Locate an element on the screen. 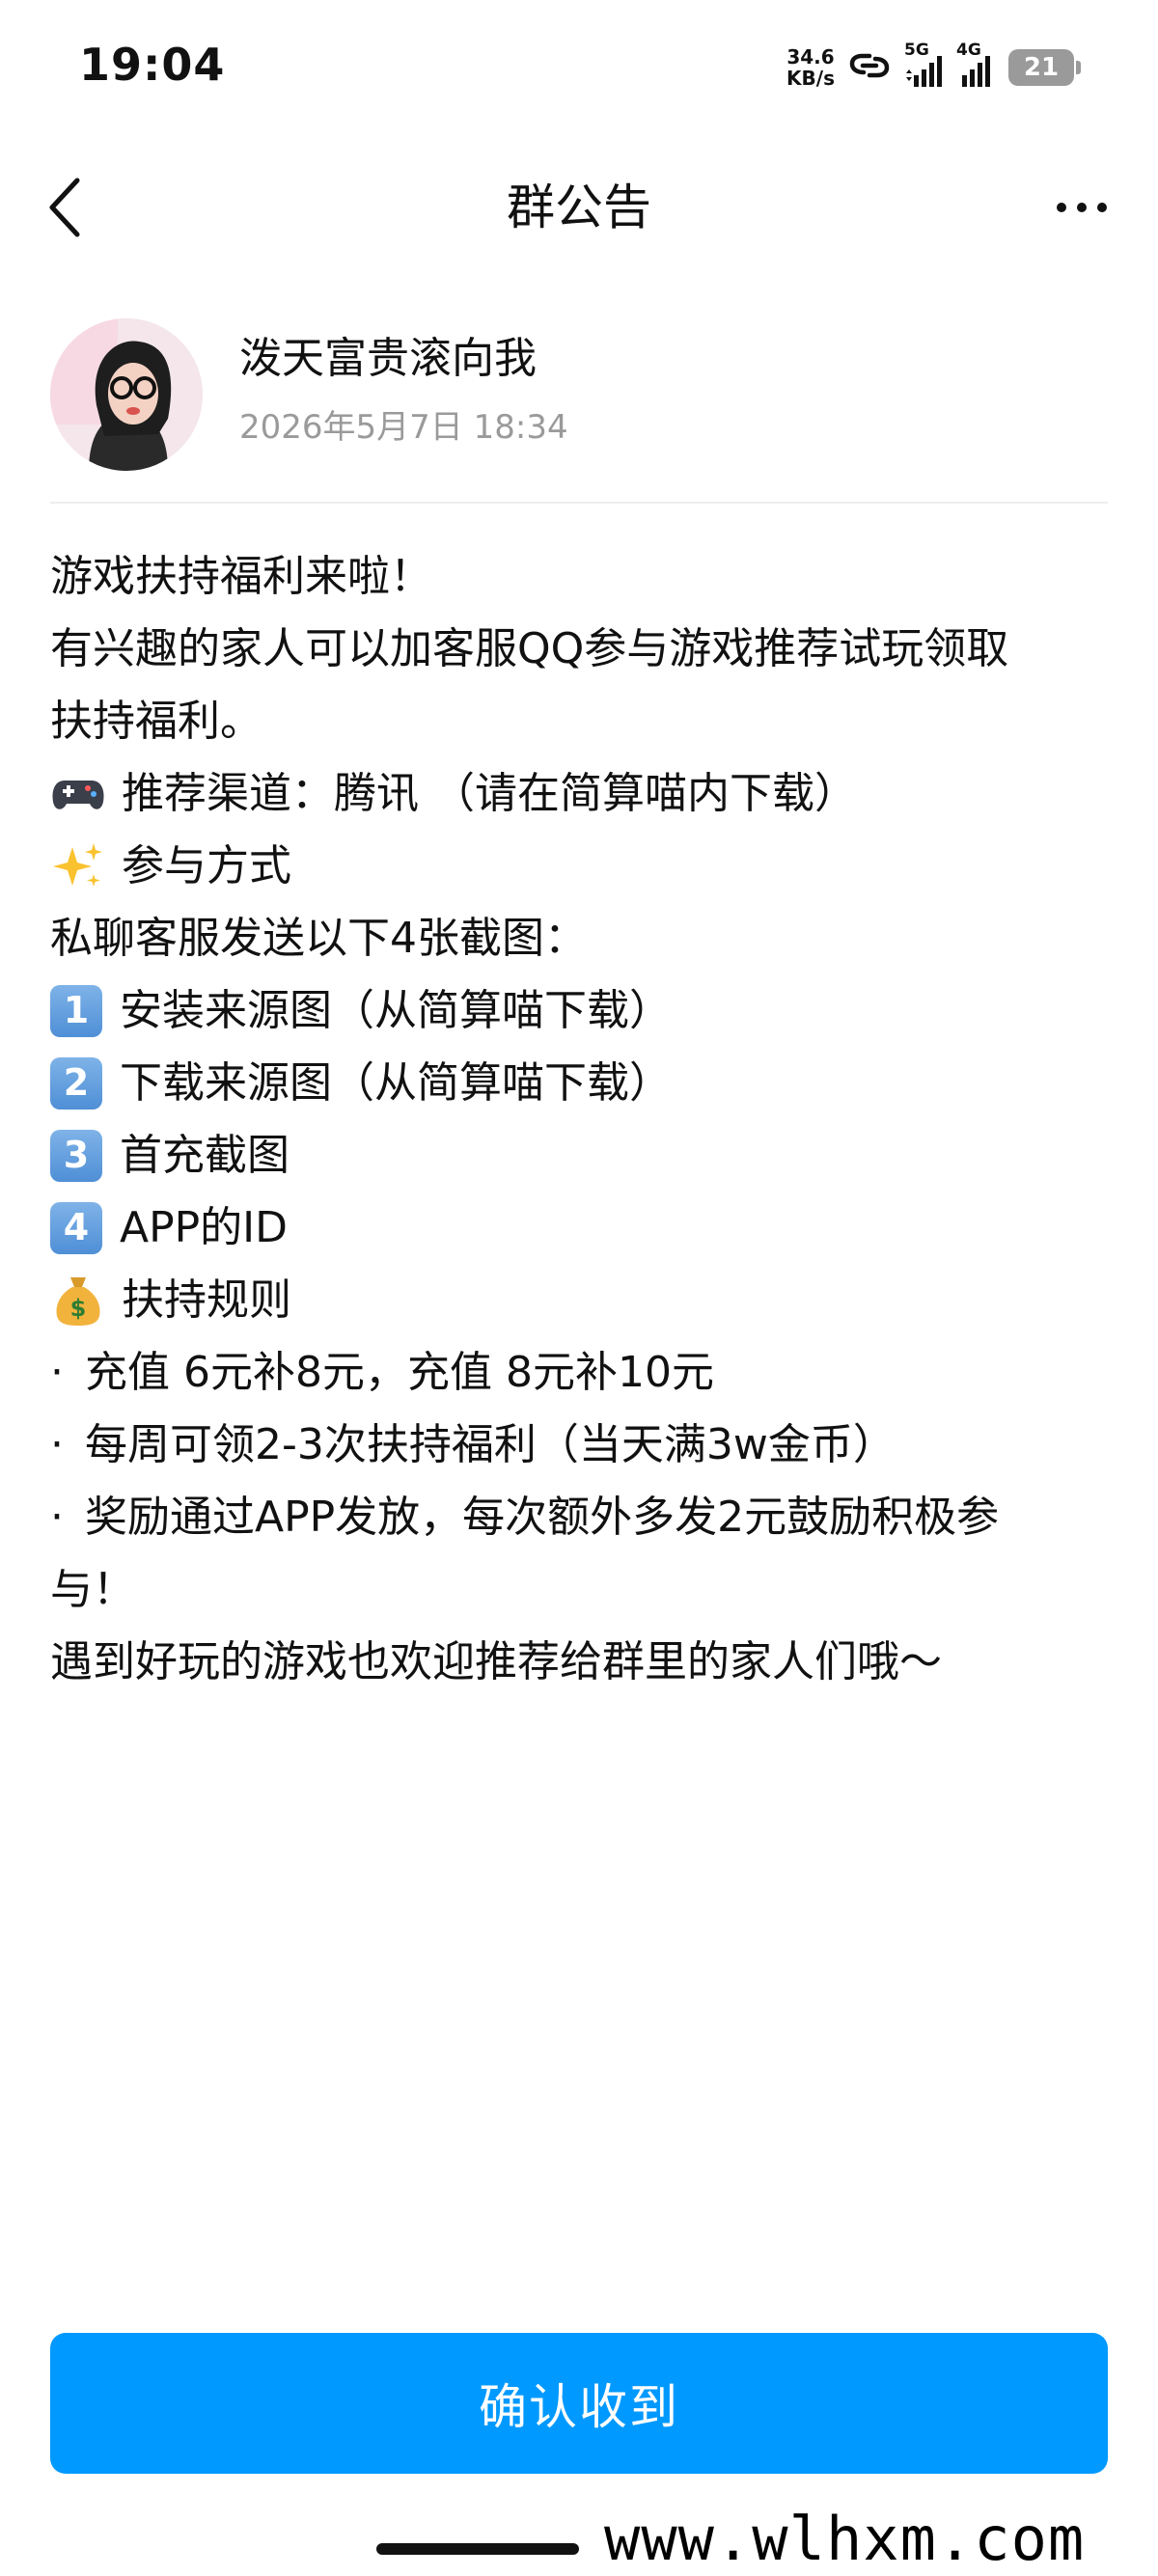 The image size is (1158, 2576). battery-cap is located at coordinates (1078, 67).